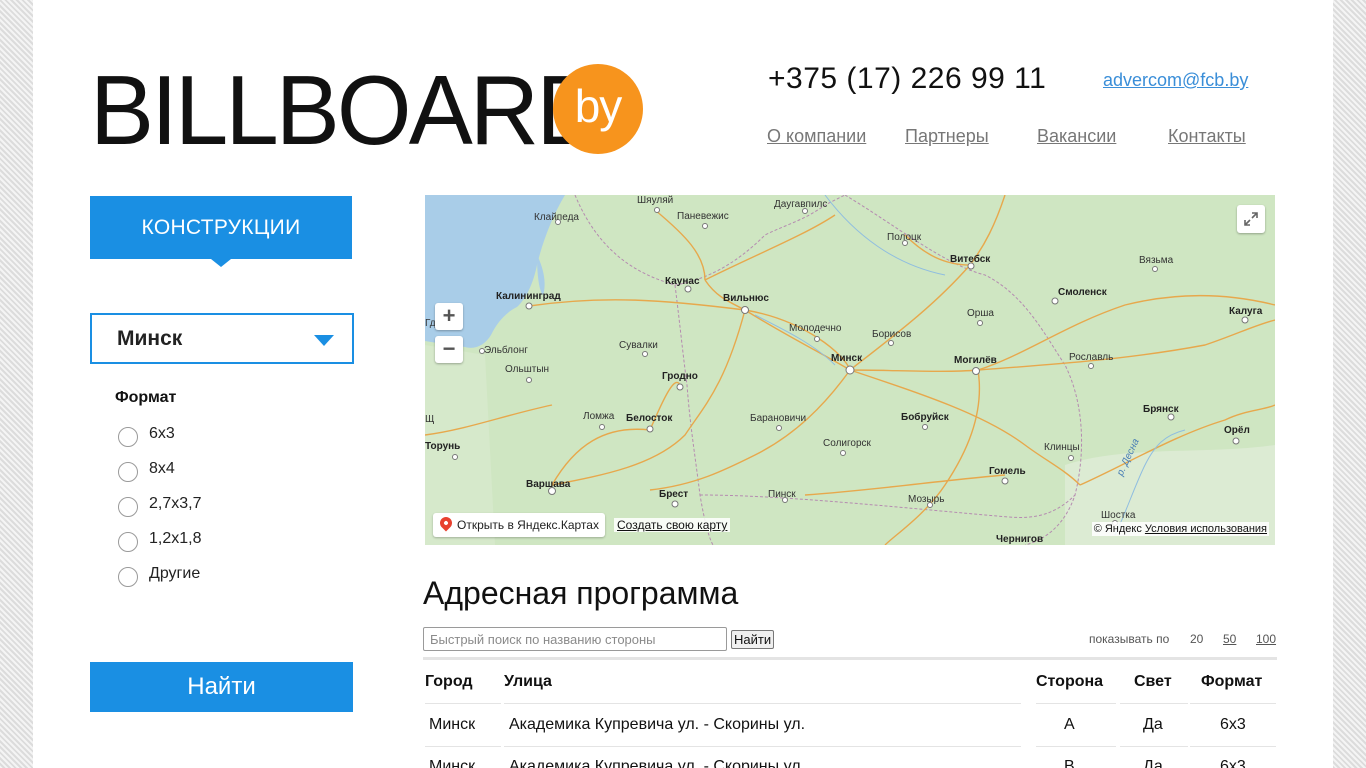  Describe the element at coordinates (175, 503) in the screenshot. I see `format-option-label: 2,7x3,7` at that location.